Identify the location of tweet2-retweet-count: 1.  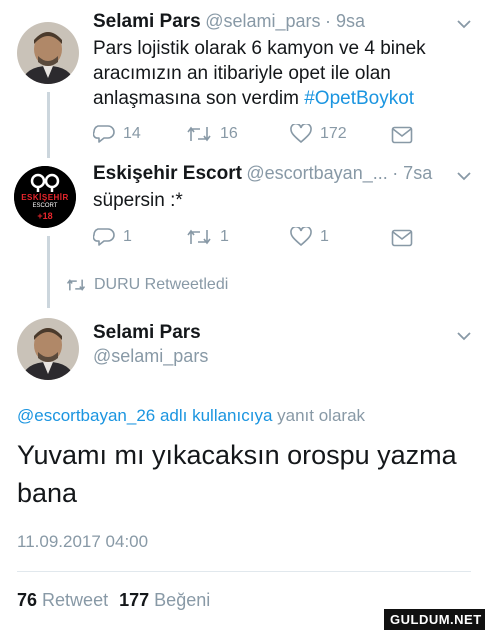
(224, 236).